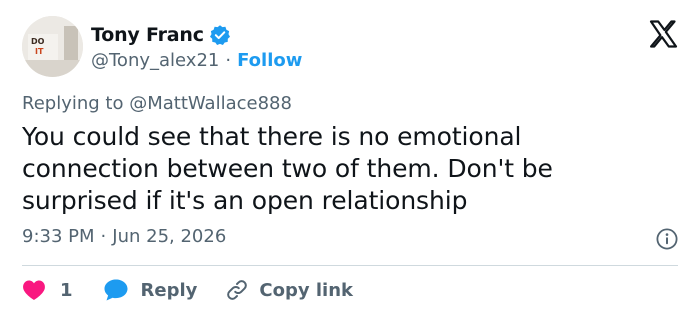  Describe the element at coordinates (169, 290) in the screenshot. I see `reply-label: Reply` at that location.